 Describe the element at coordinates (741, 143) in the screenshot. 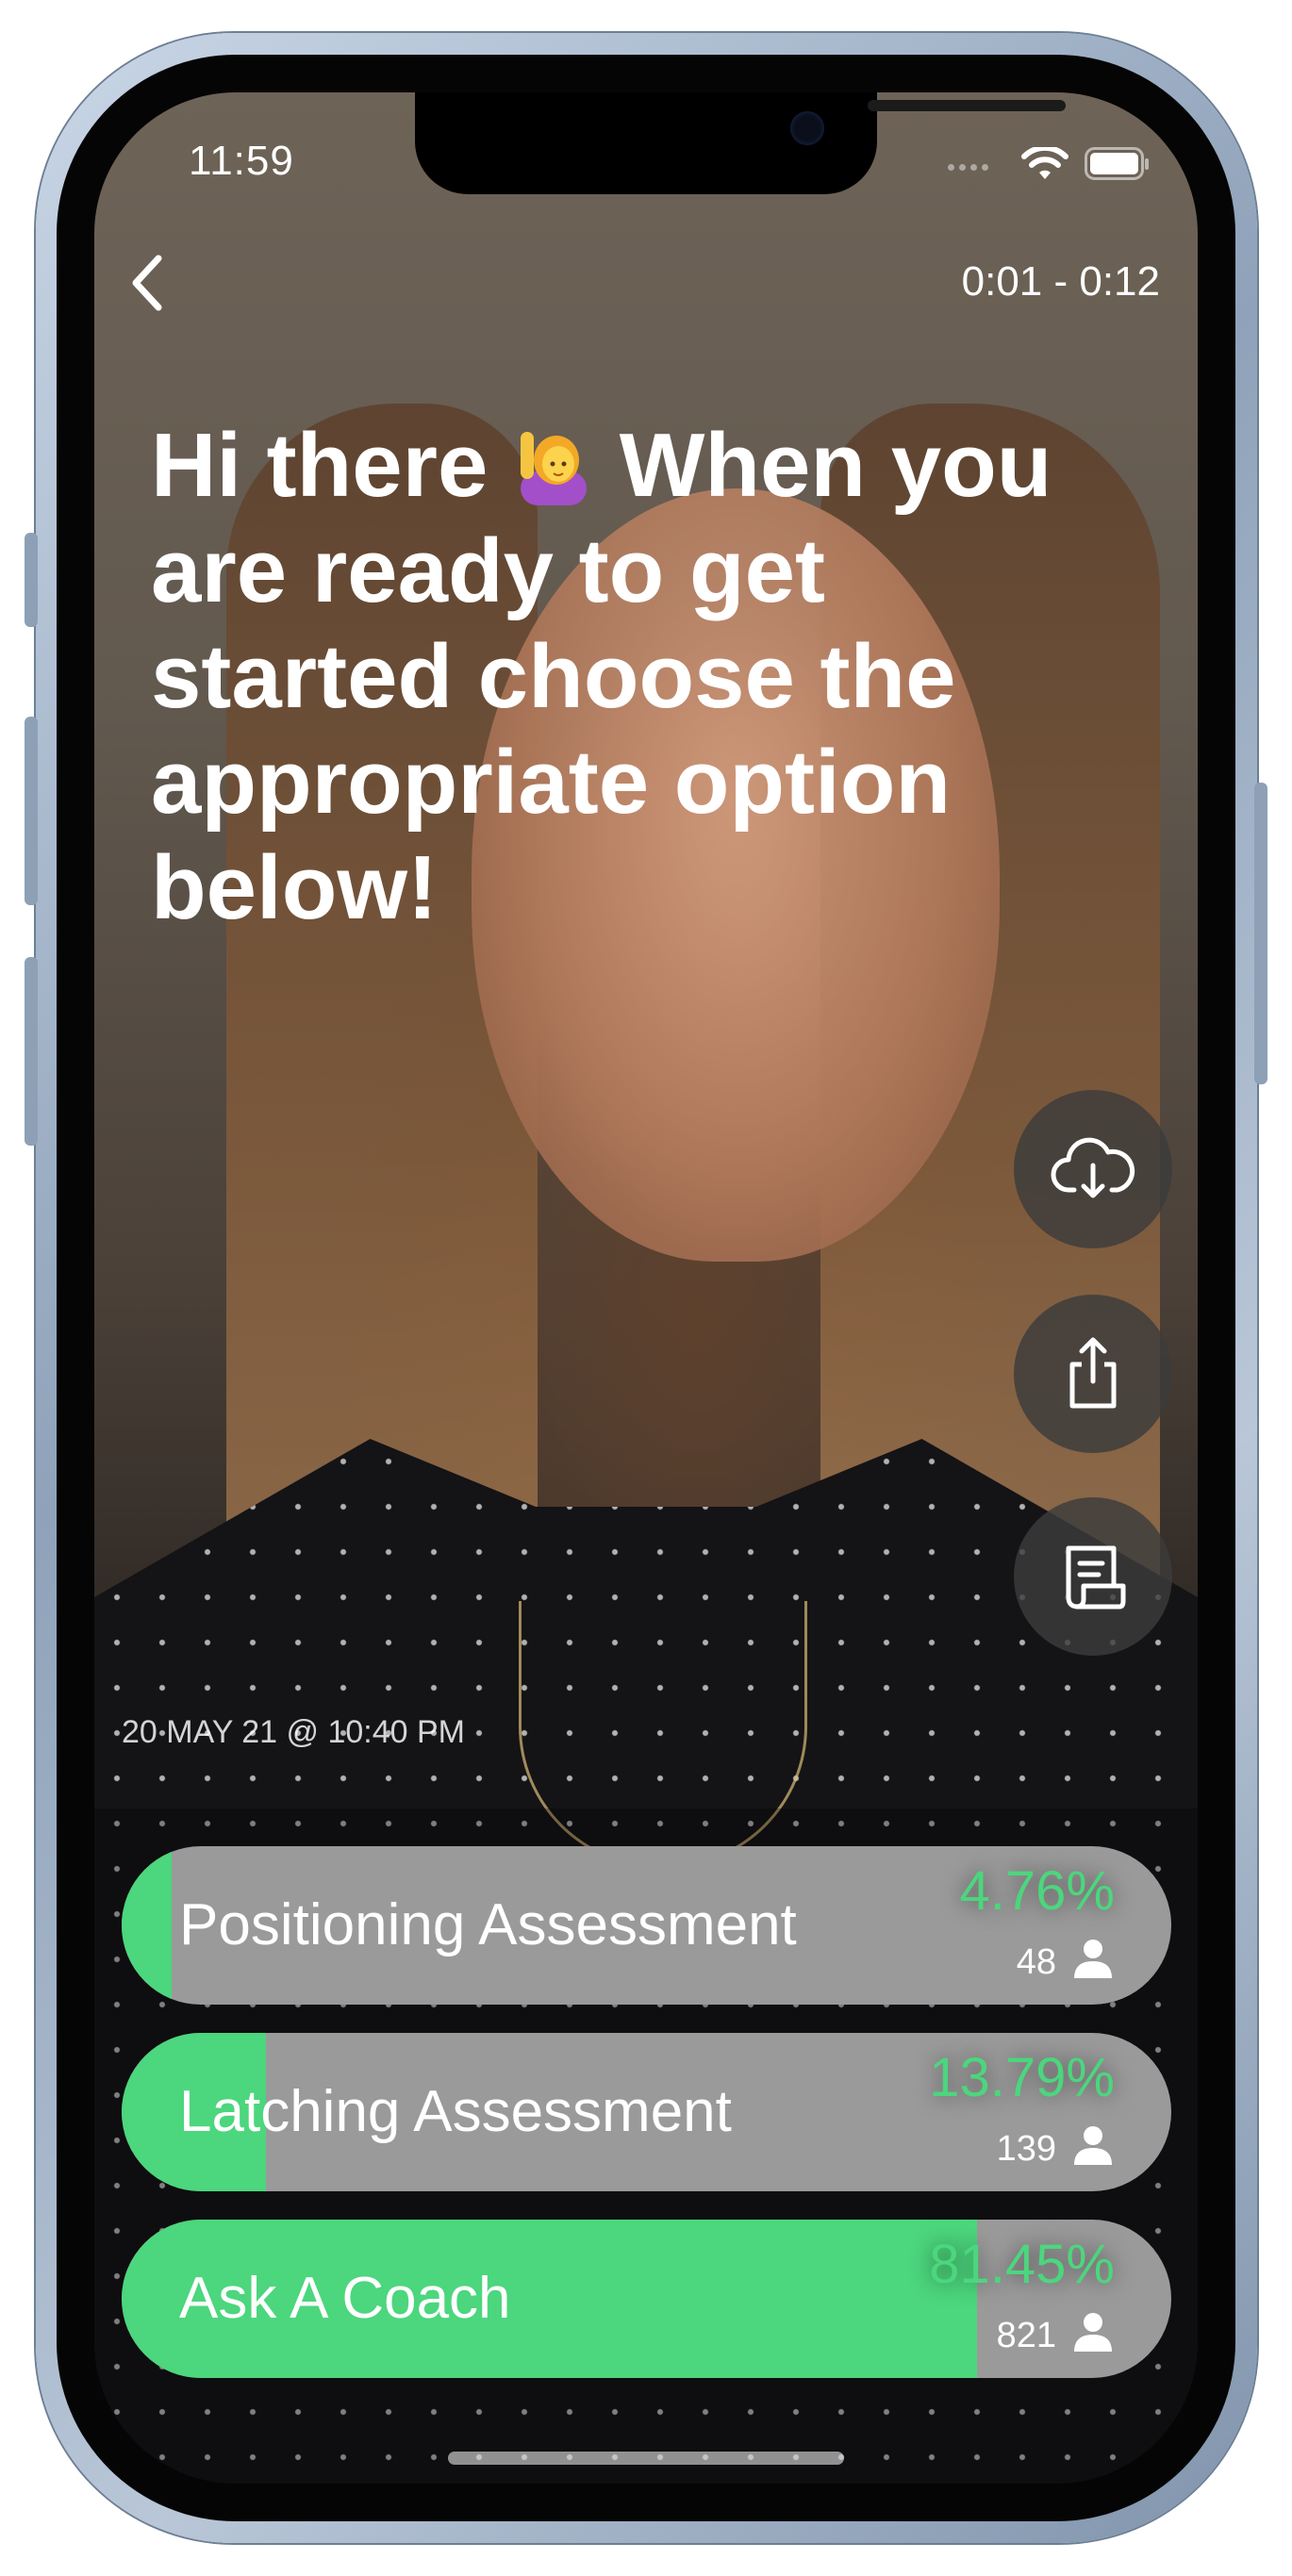

I see `notch` at that location.